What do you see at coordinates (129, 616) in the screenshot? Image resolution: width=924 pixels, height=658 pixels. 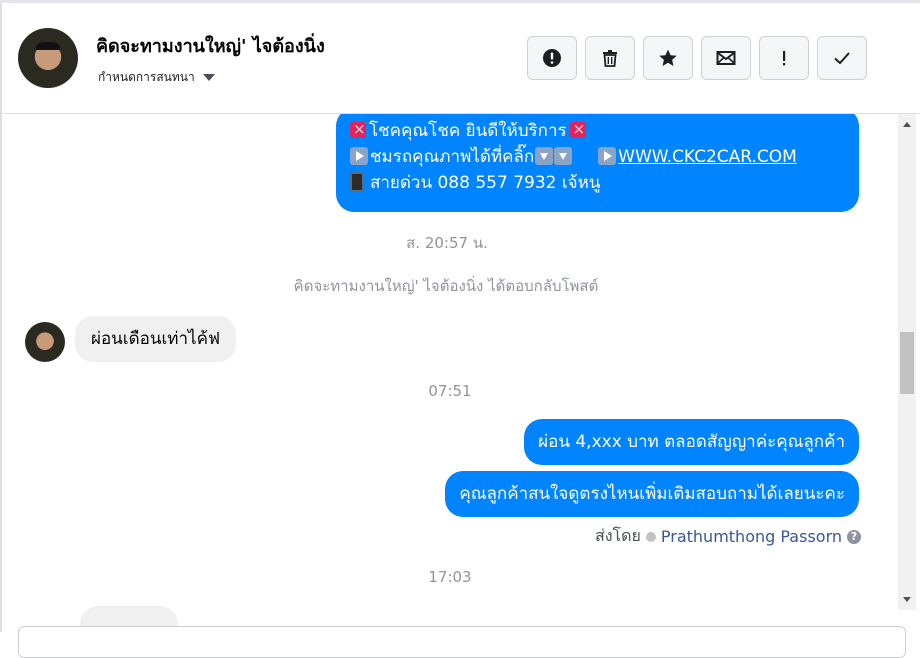 I see `incoming-message-partial` at bounding box center [129, 616].